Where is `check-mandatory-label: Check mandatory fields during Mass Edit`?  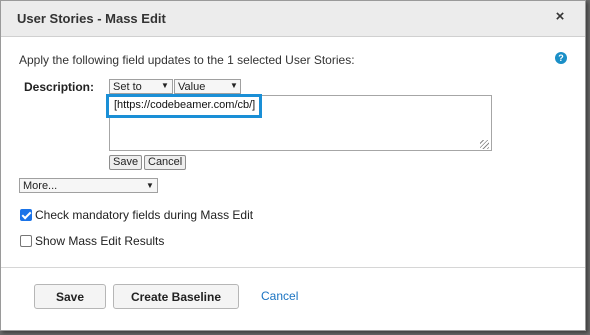
check-mandatory-label: Check mandatory fields during Mass Edit is located at coordinates (144, 215).